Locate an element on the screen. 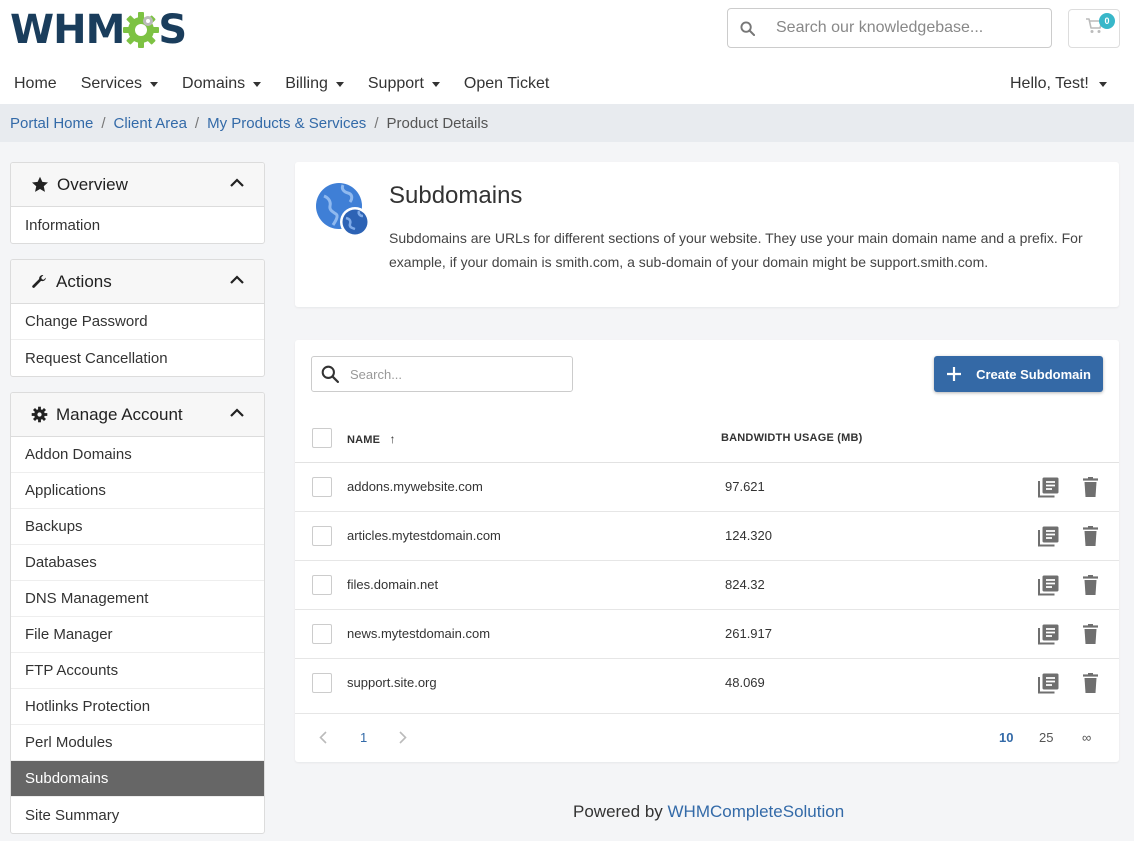 The width and height of the screenshot is (1134, 841). chevron-right-icon is located at coordinates (403, 737).